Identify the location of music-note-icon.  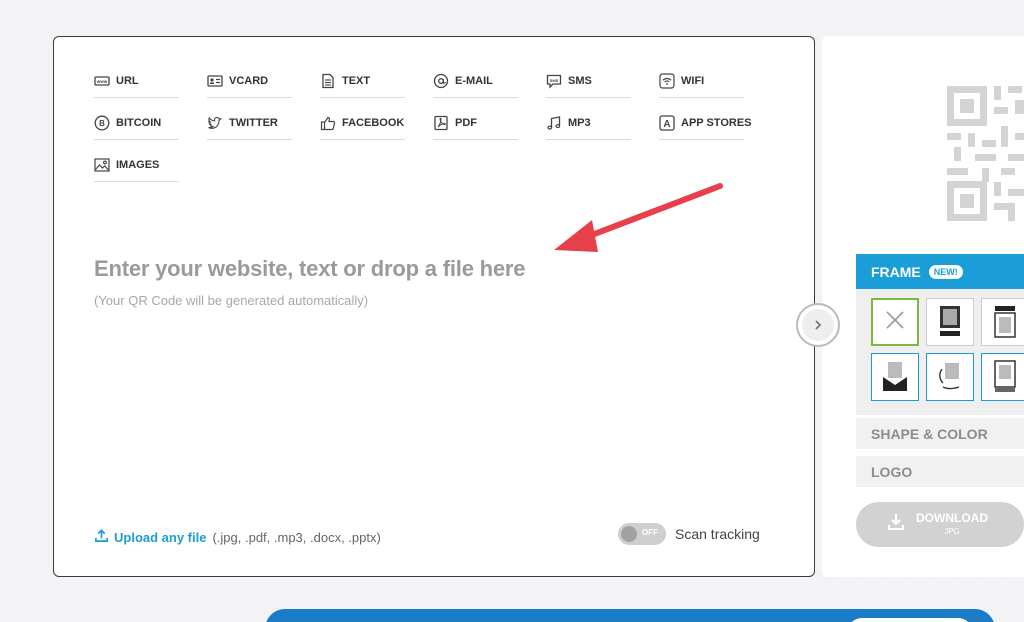
(554, 123).